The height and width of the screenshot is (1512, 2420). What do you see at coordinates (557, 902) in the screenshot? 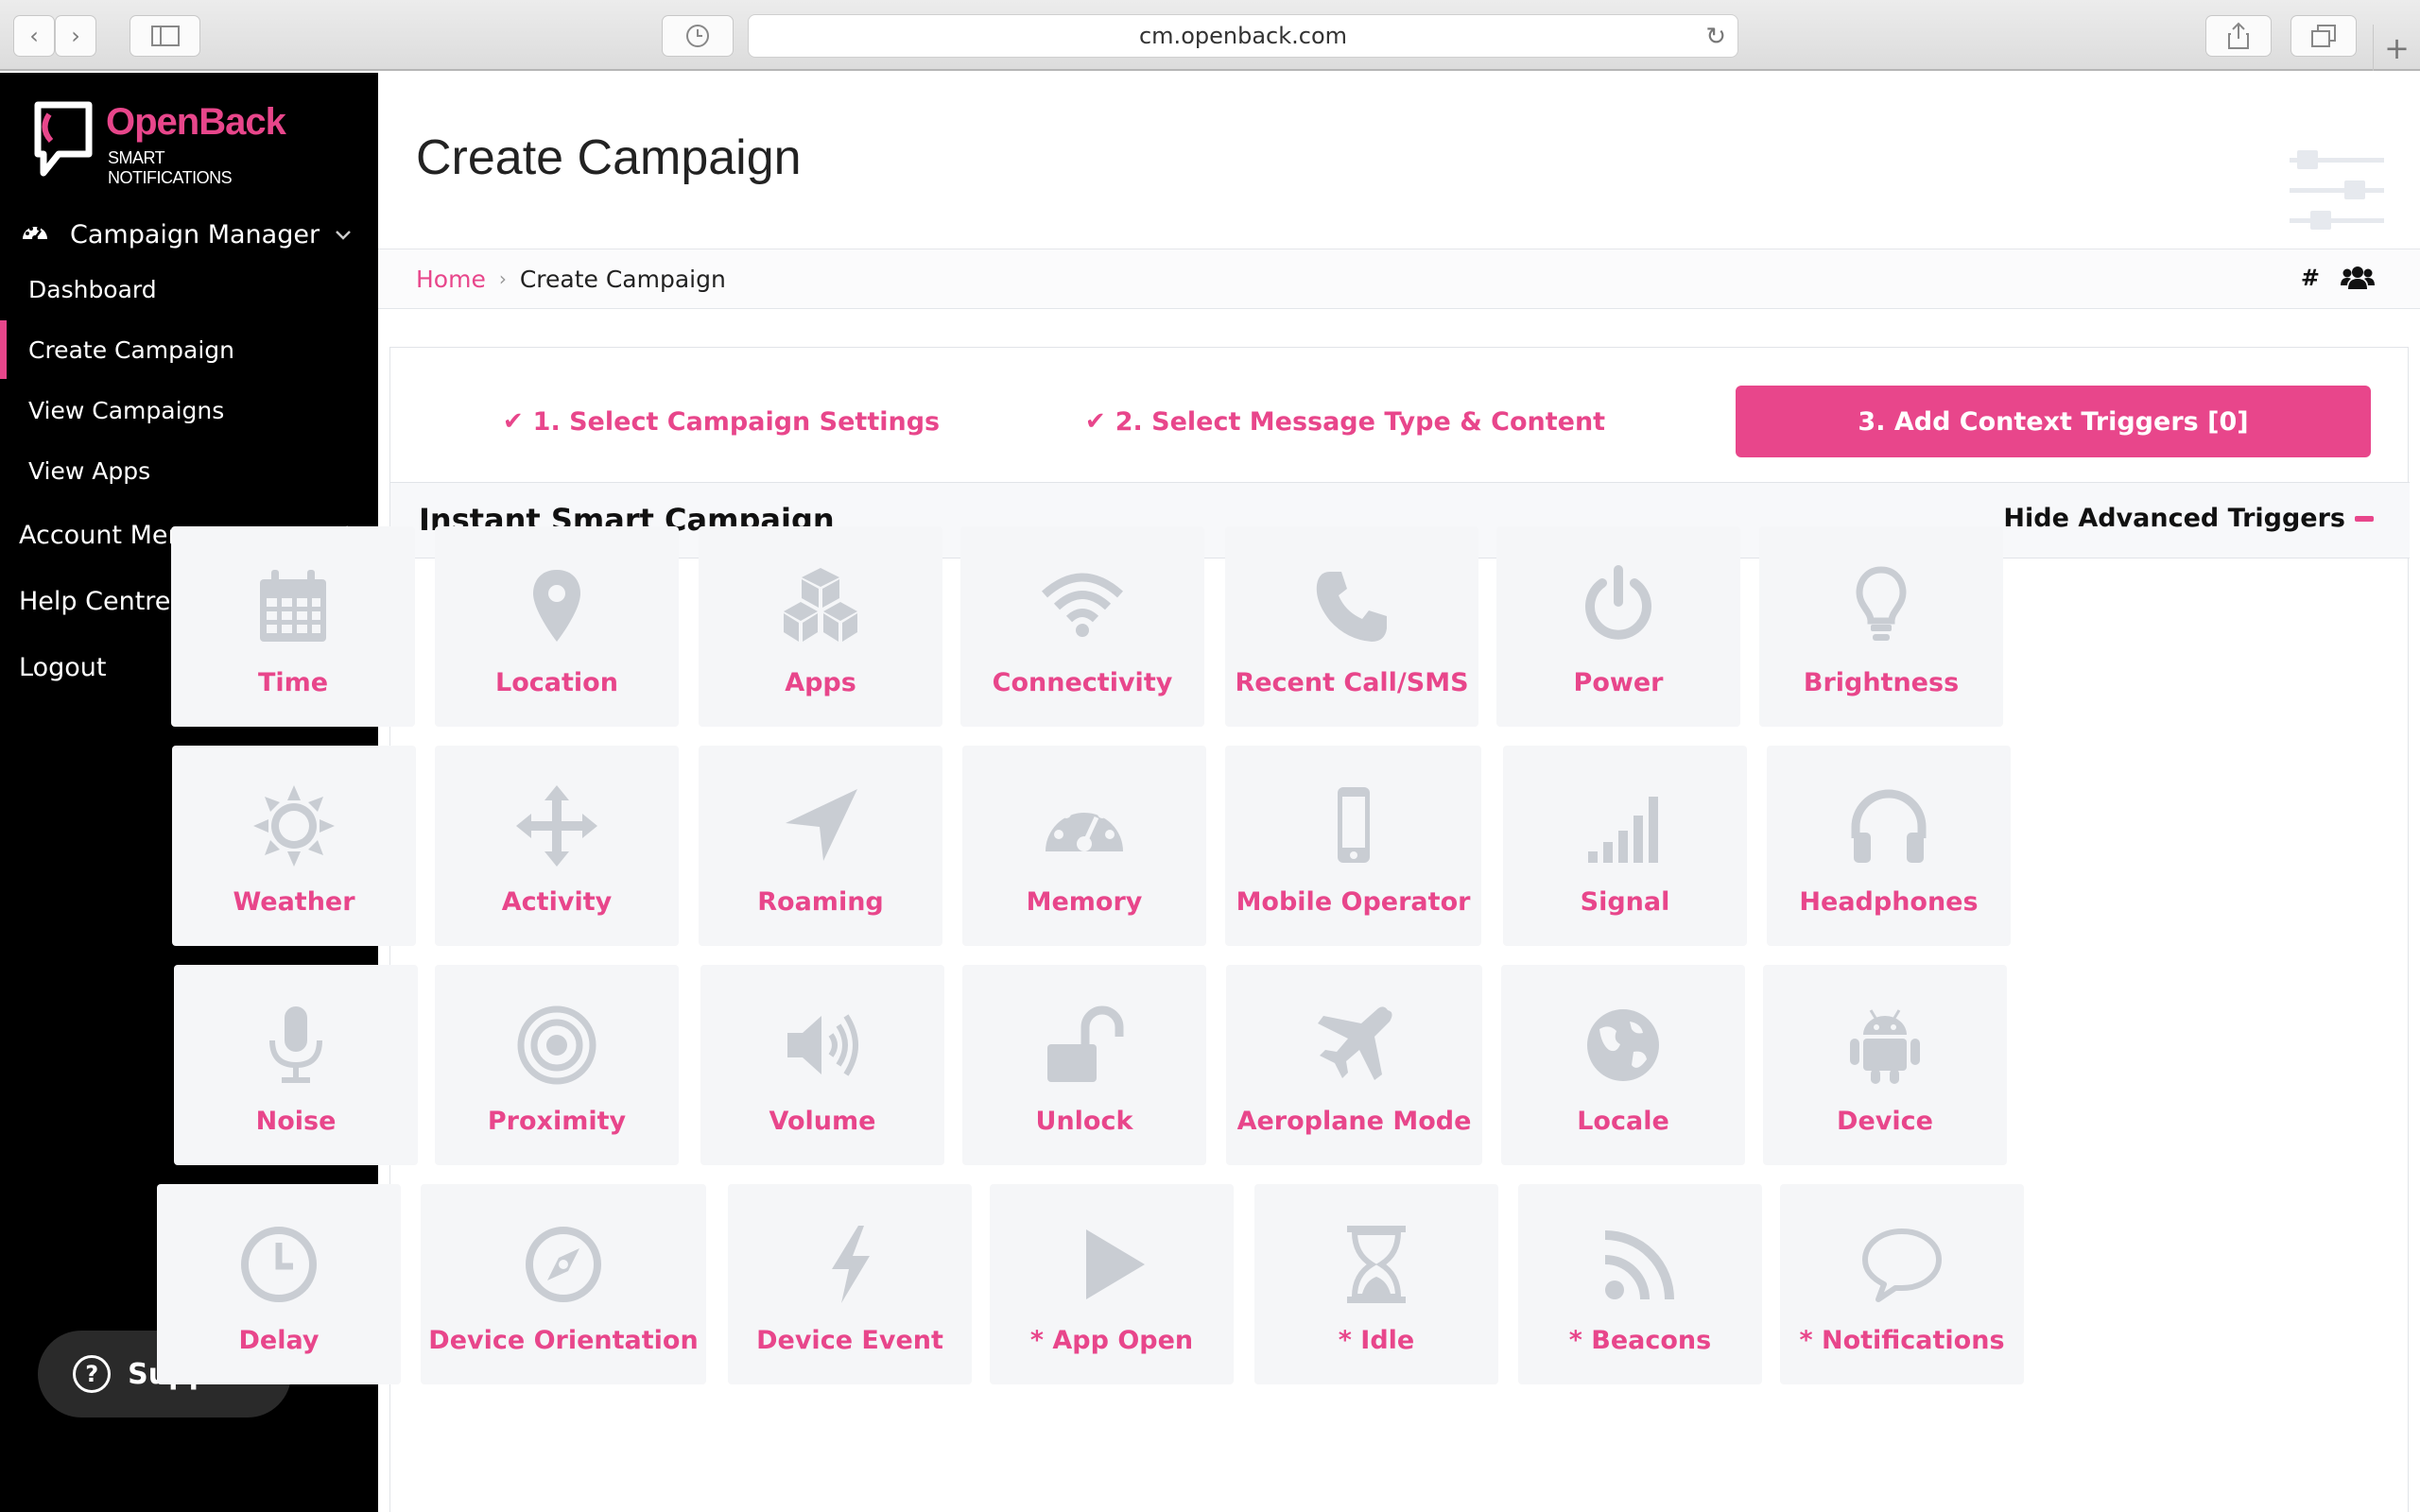
I see `trigger-label: Activity` at bounding box center [557, 902].